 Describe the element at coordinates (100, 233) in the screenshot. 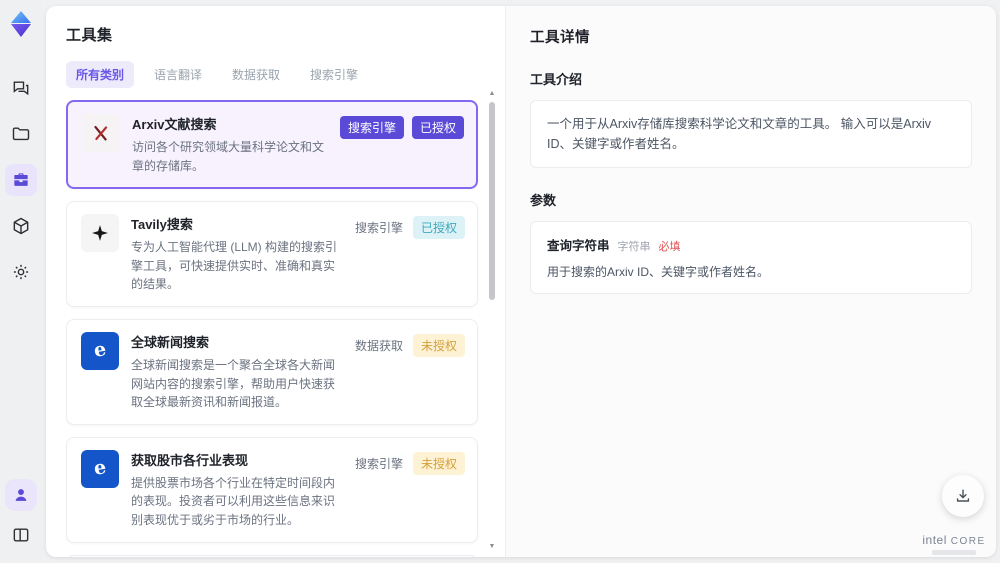

I see `sparkle-star-icon` at that location.